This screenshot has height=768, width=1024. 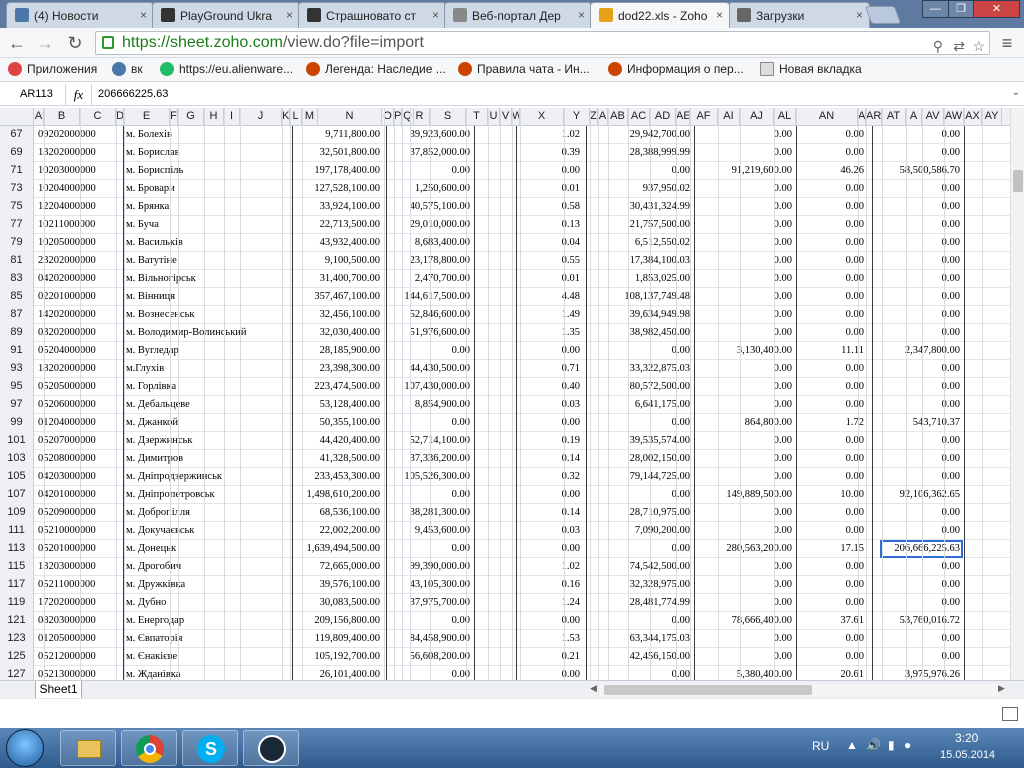 I want to click on new-tab-button, so click(x=883, y=15).